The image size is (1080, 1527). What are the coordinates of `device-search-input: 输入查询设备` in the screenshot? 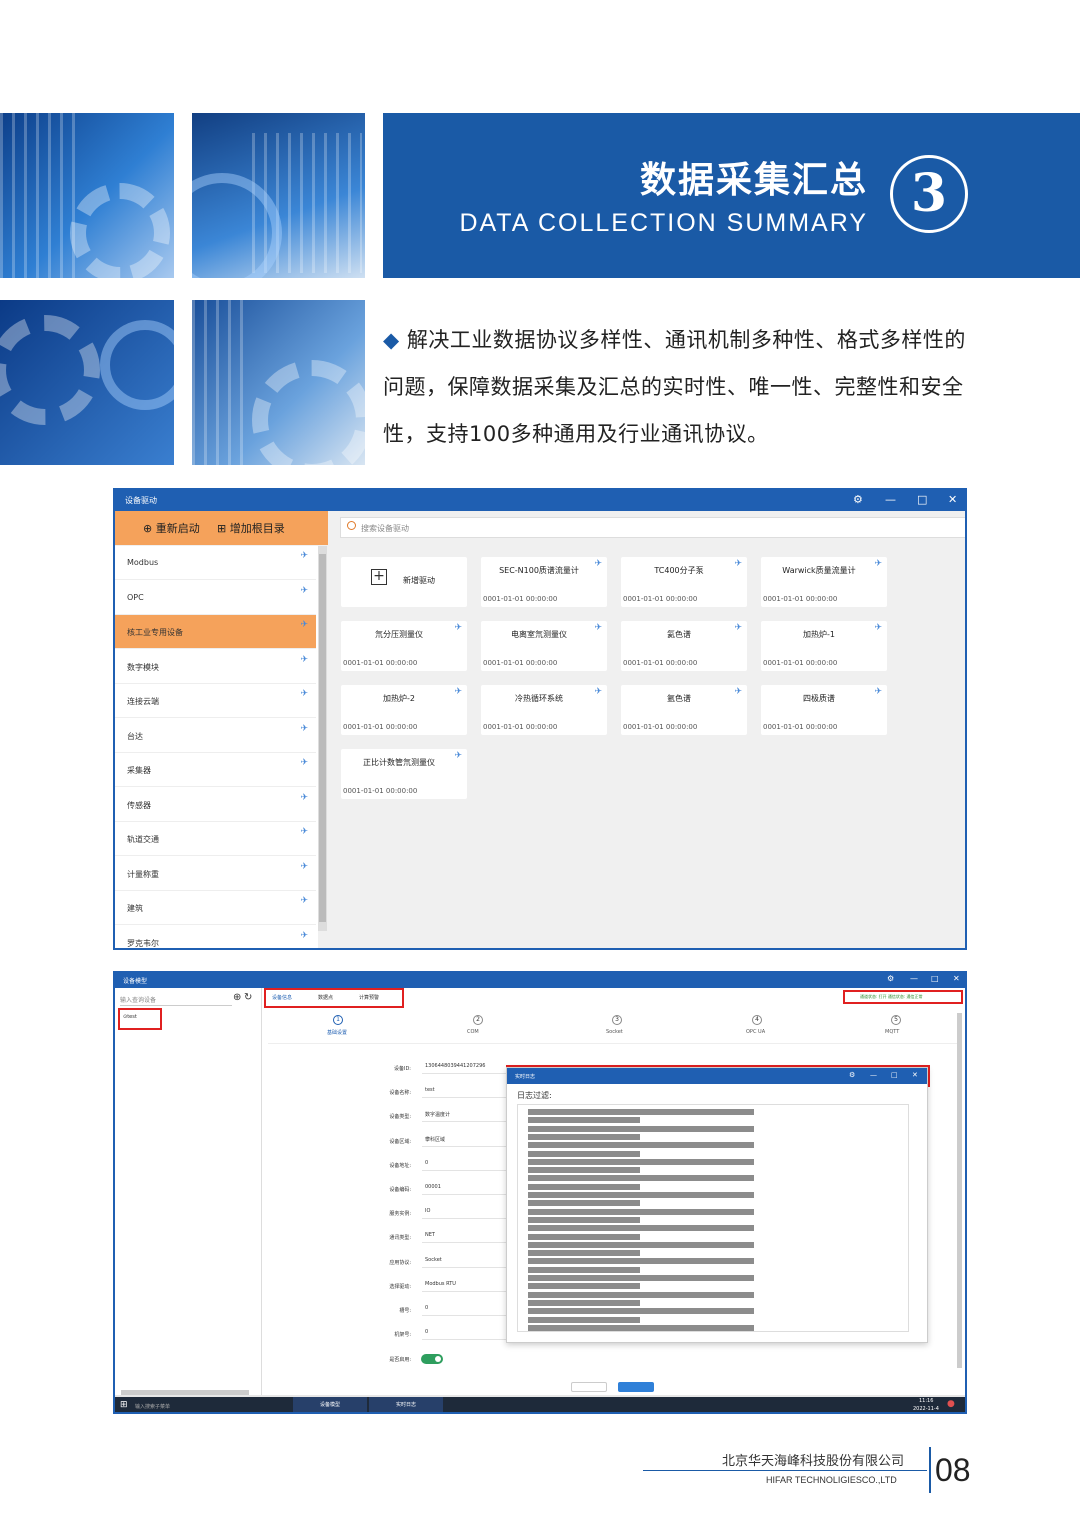 It's located at (176, 1000).